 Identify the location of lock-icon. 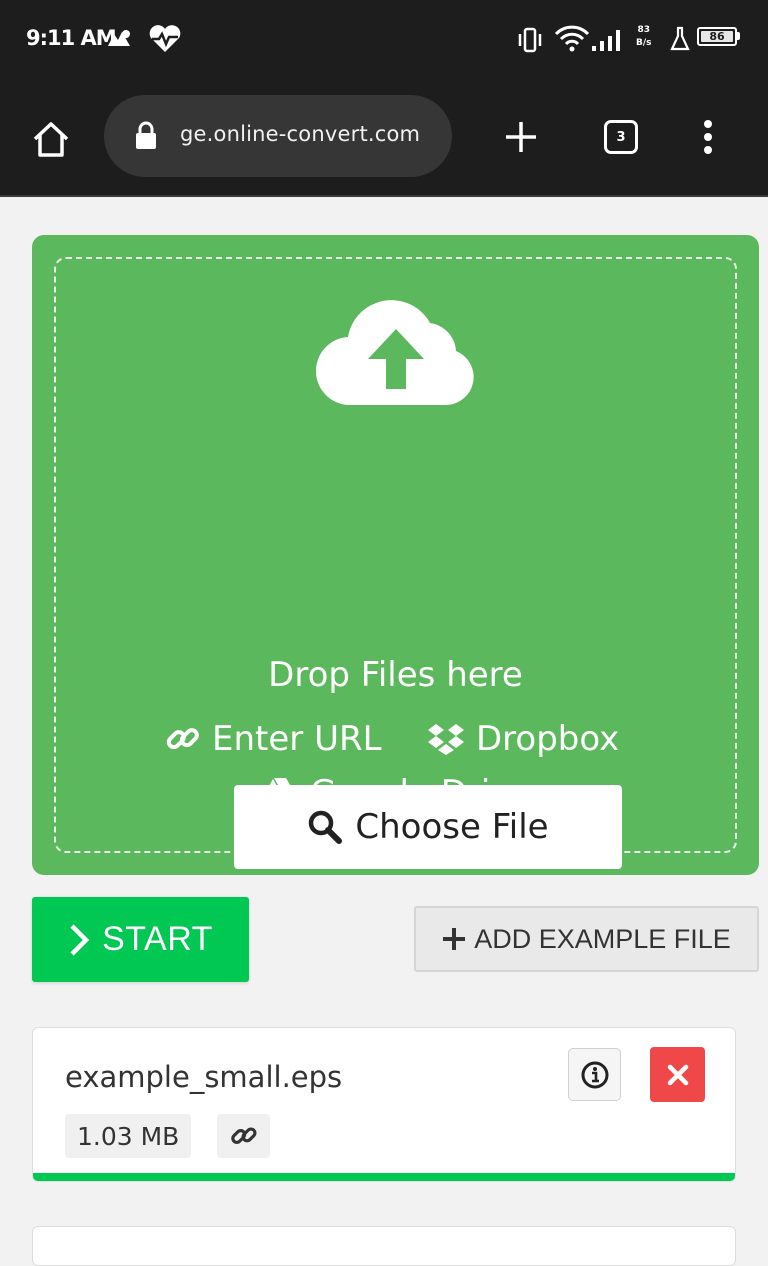
(146, 135).